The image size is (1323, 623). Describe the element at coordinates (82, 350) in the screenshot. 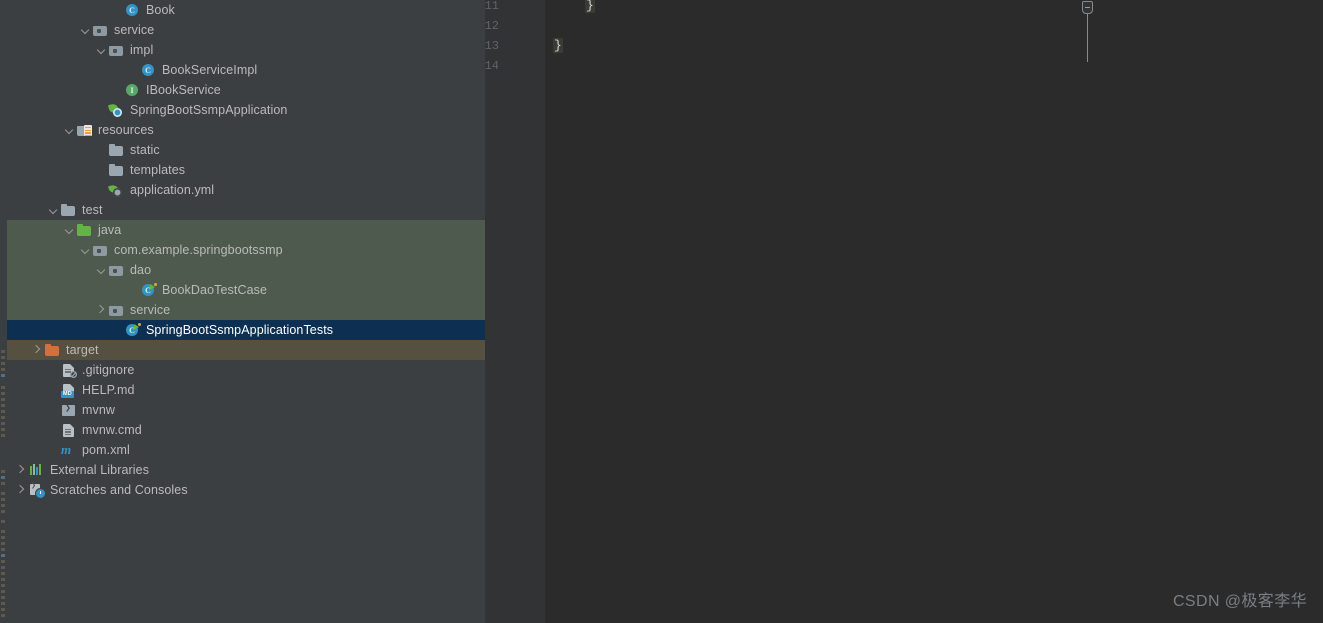

I see `tree-item-label: target` at that location.